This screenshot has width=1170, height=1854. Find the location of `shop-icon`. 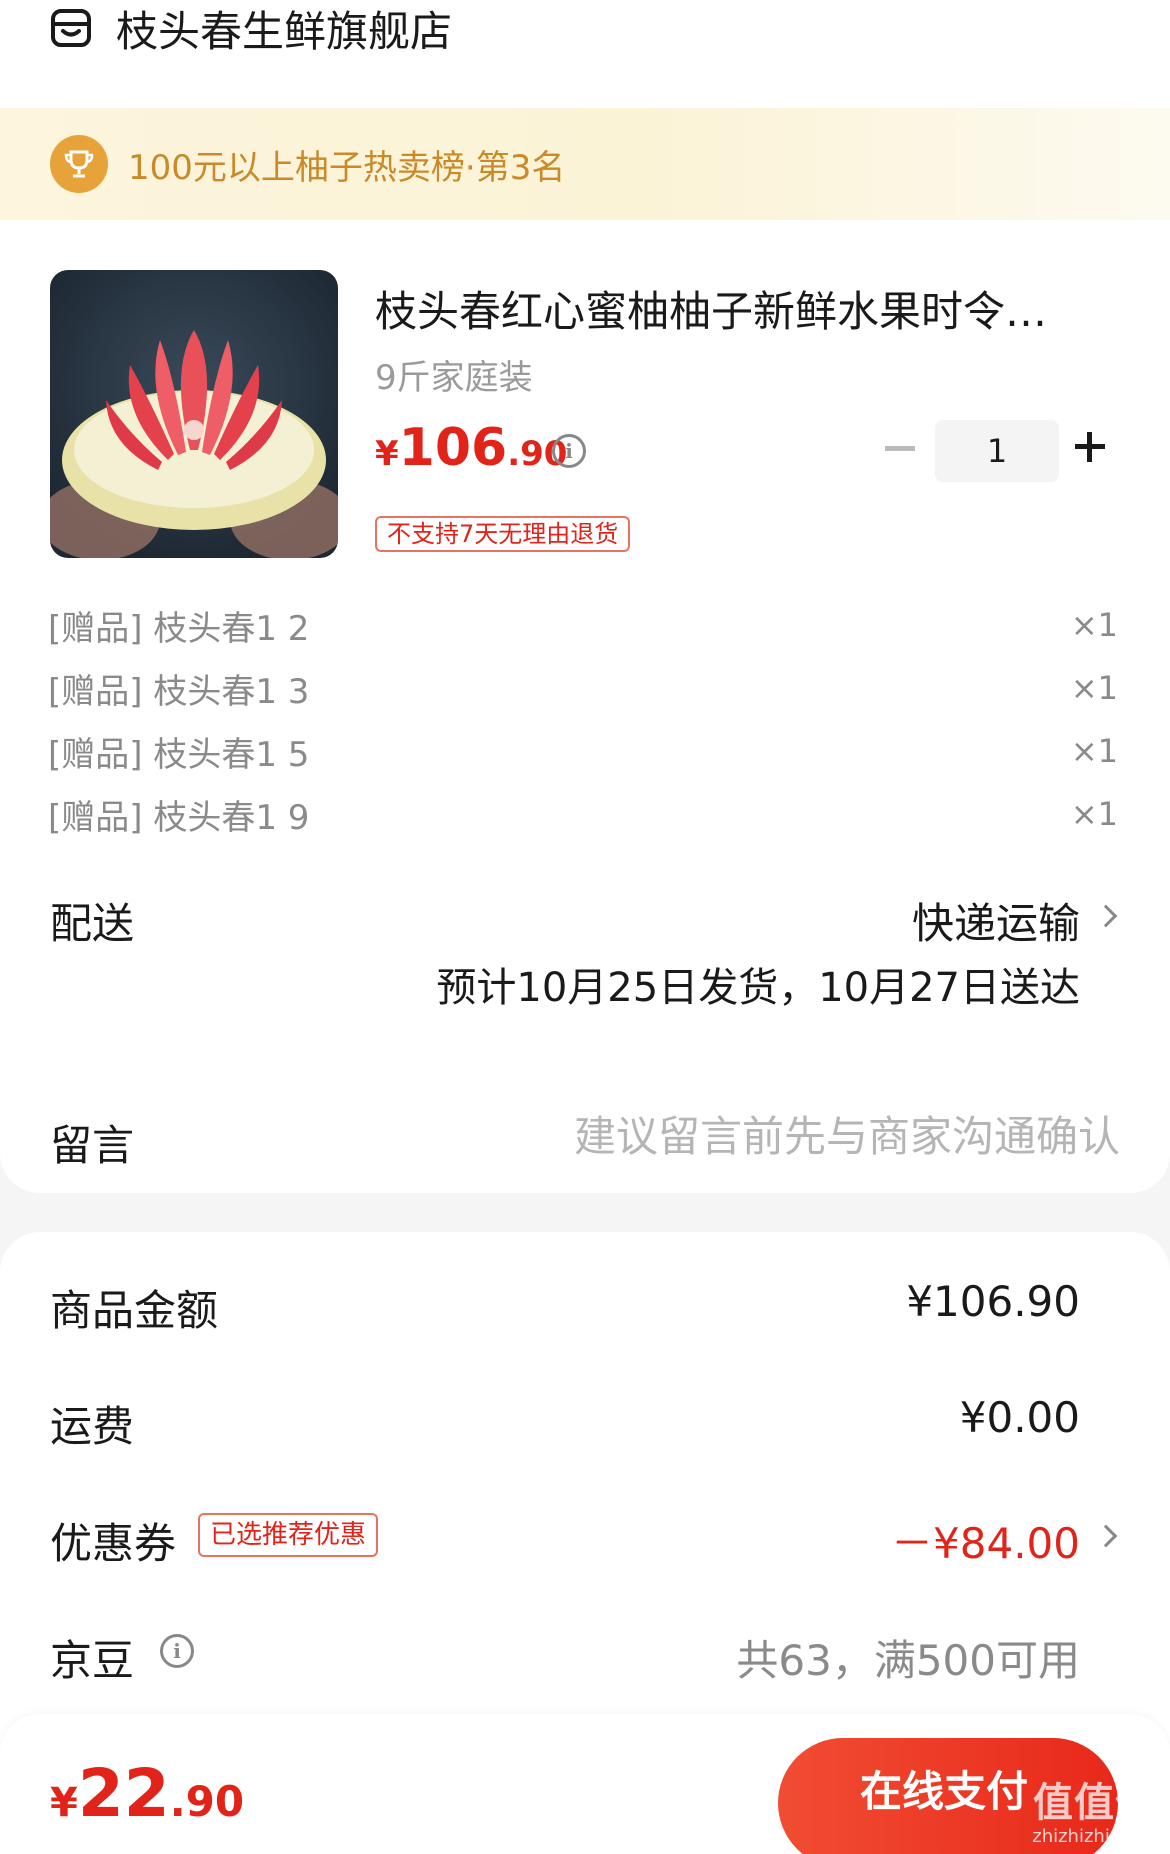

shop-icon is located at coordinates (71, 28).